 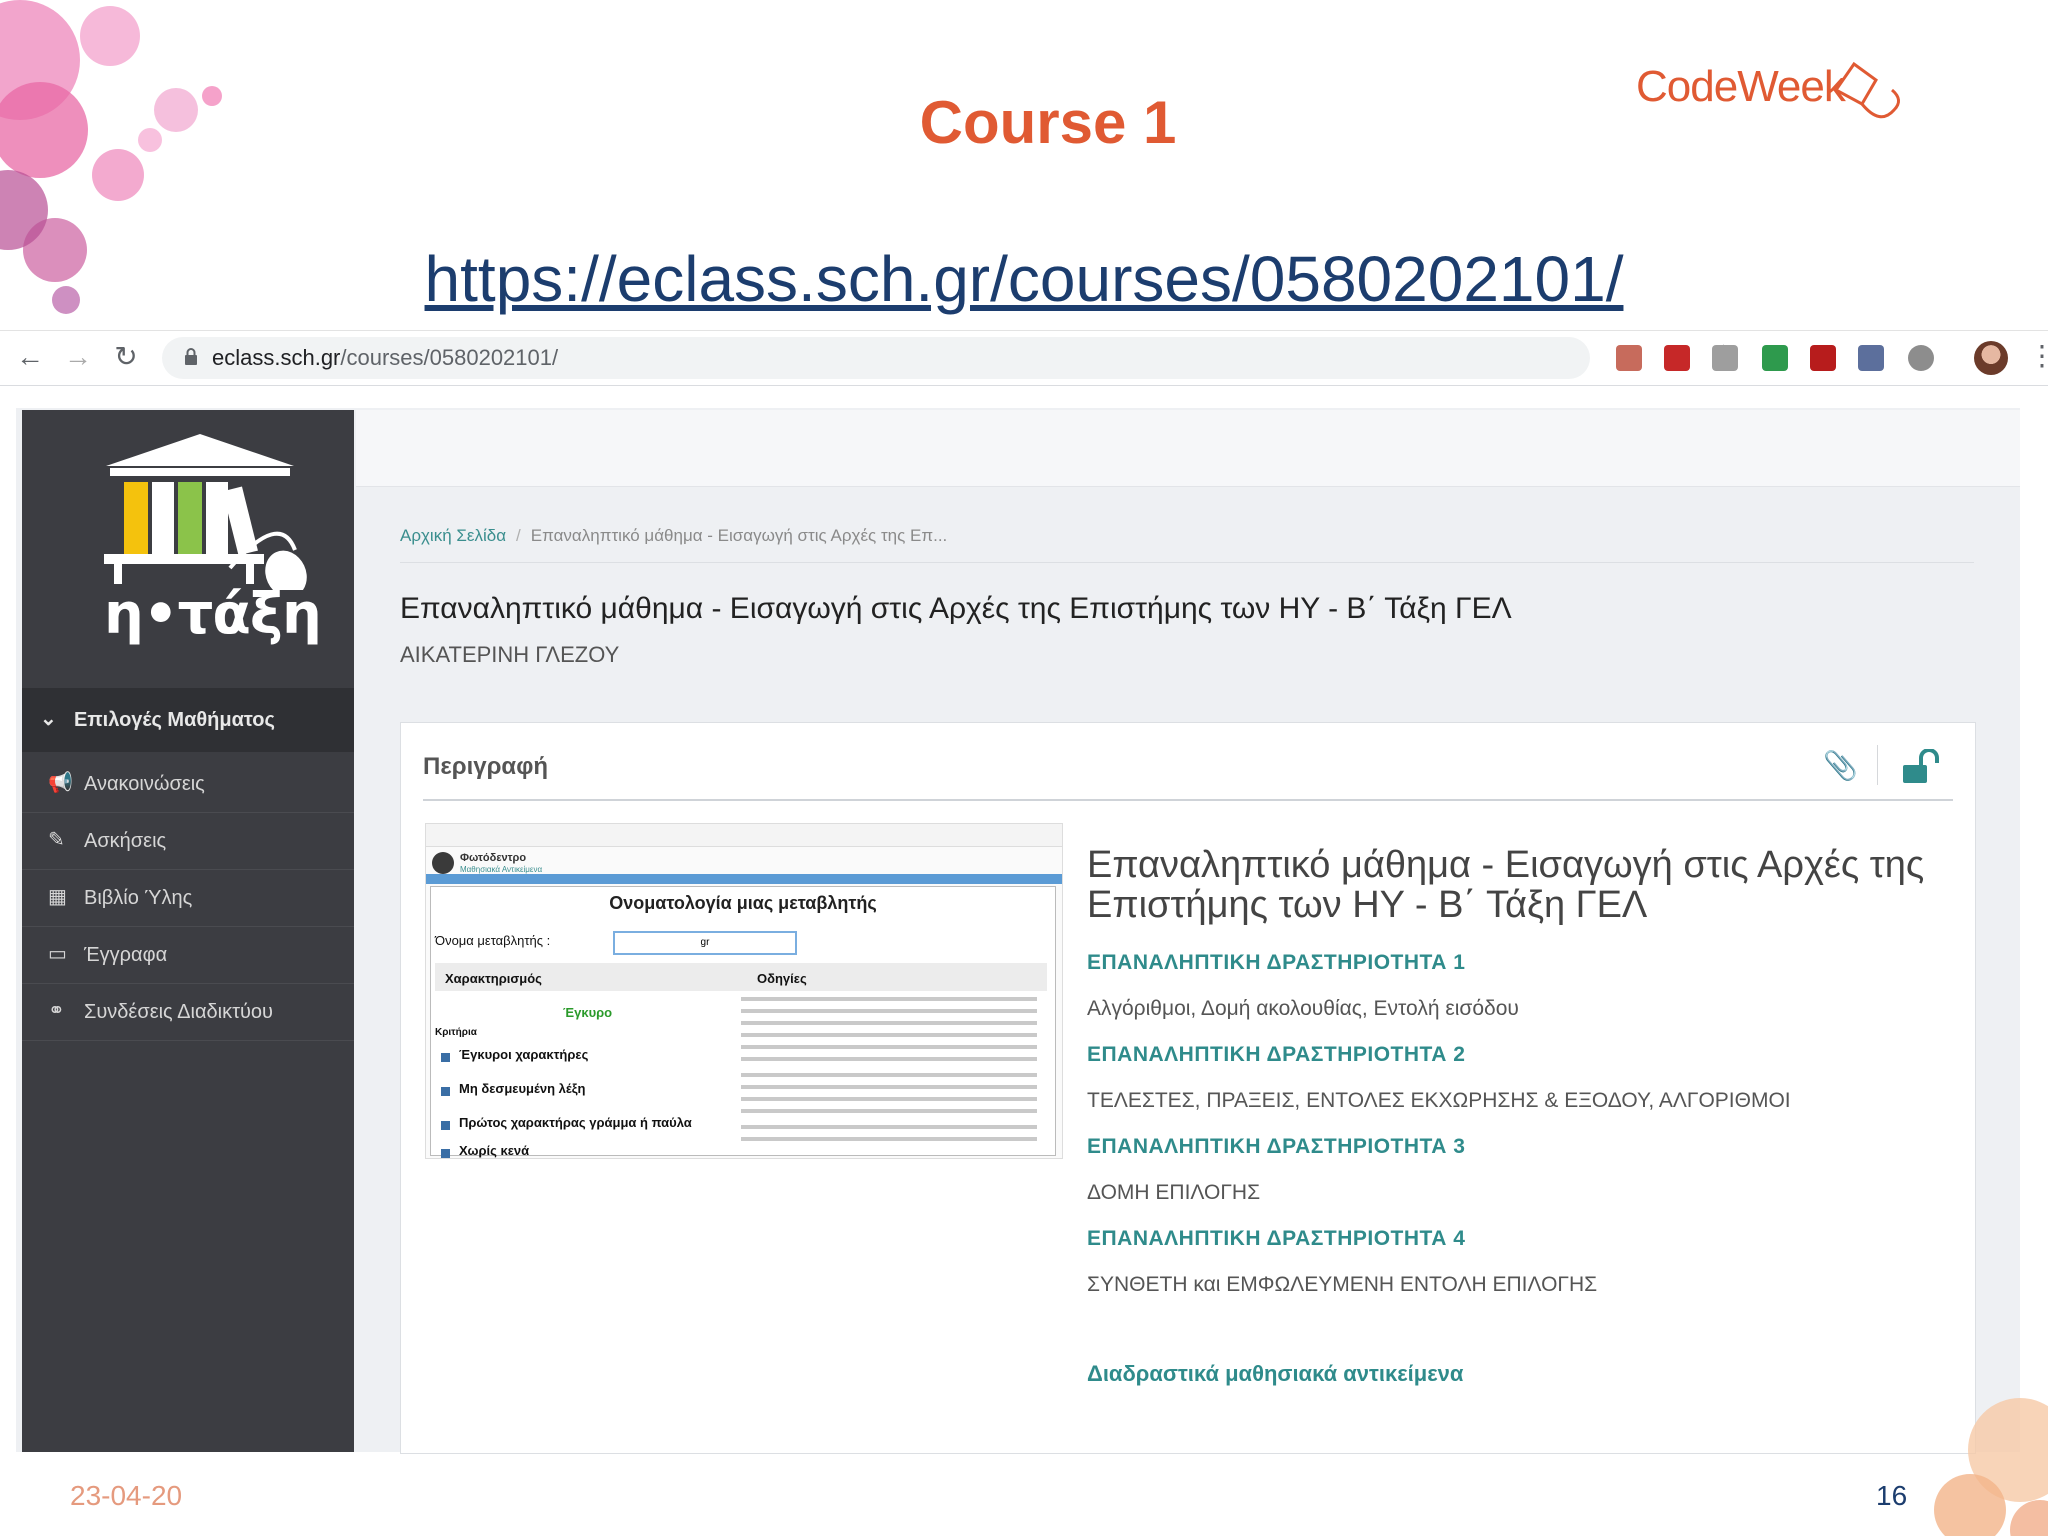 I want to click on thumb-check-0: Έγκυροι χαρακτήρες, so click(x=524, y=1054).